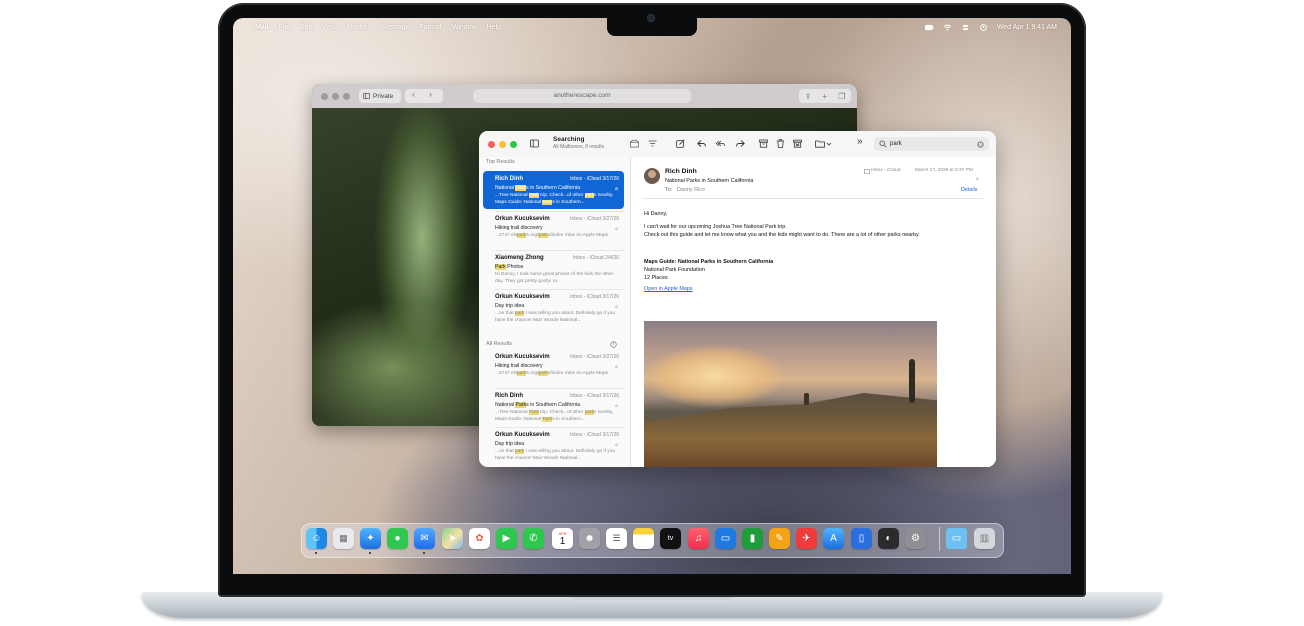  What do you see at coordinates (643, 538) in the screenshot?
I see `notes-icon` at bounding box center [643, 538].